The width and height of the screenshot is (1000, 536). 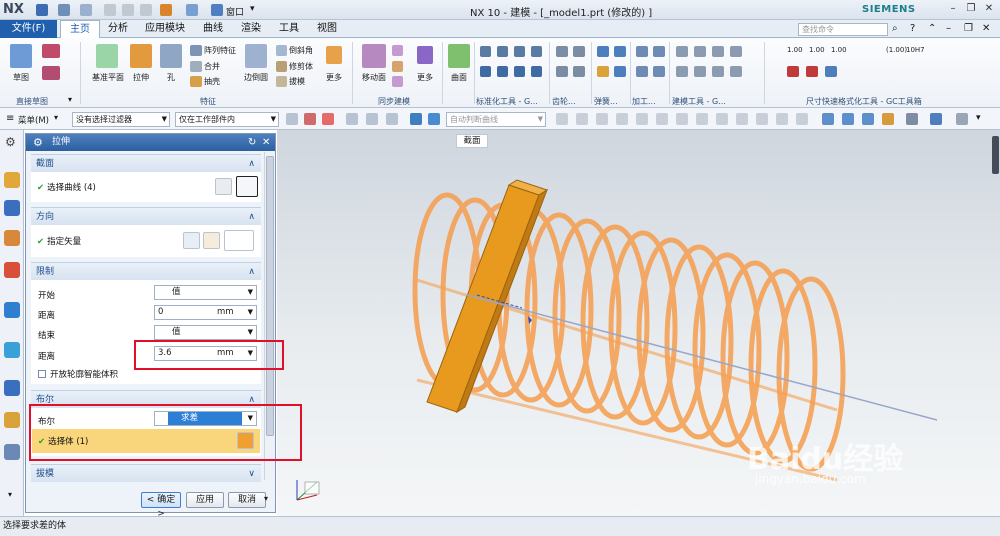 What do you see at coordinates (78, 374) in the screenshot?
I see `open-profile-checkbox: 开放轮廓智能体积` at bounding box center [78, 374].